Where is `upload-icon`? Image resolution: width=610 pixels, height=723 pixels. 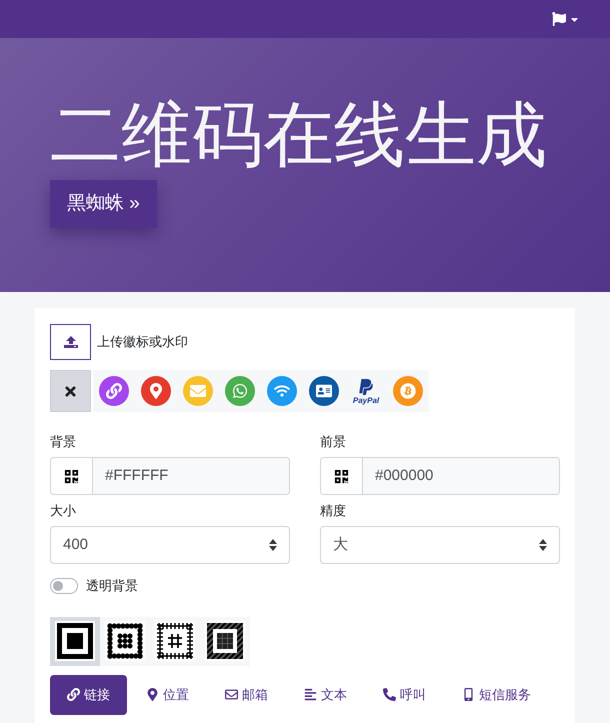
upload-icon is located at coordinates (71, 342).